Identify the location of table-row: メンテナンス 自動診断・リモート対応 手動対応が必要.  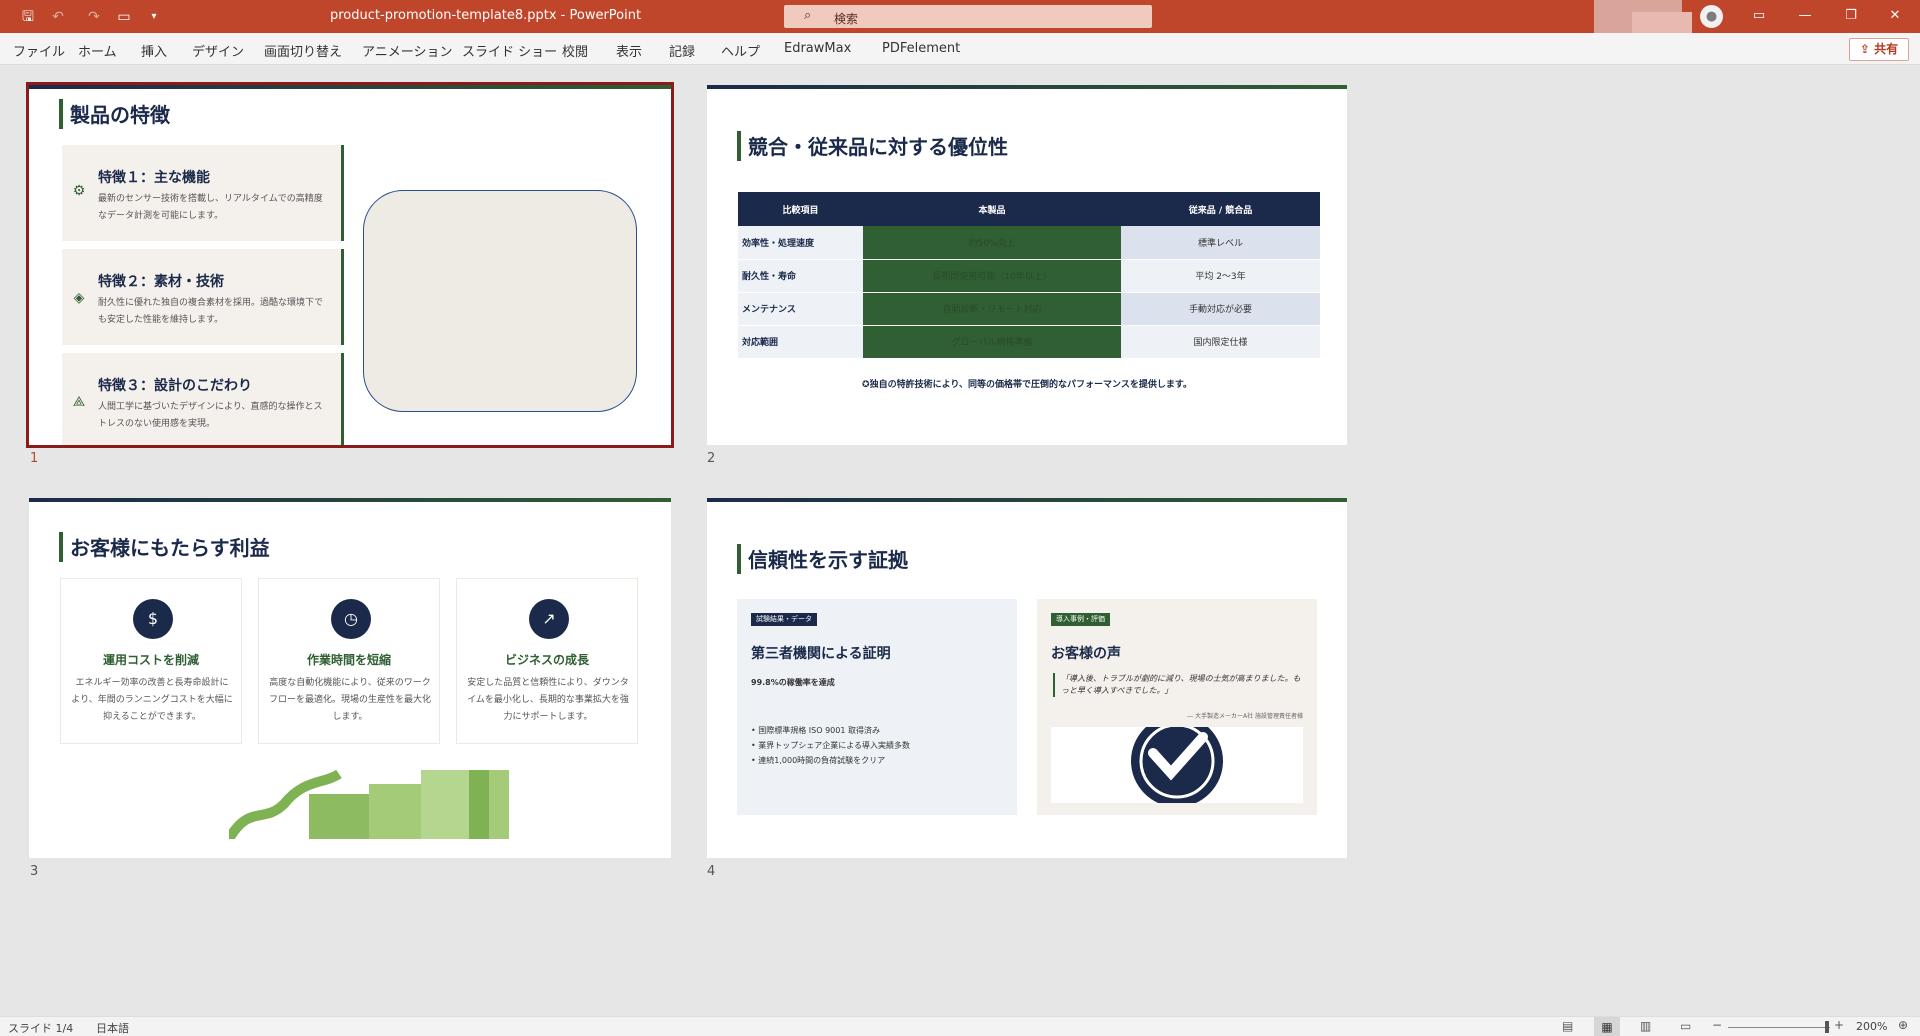
(1029, 309).